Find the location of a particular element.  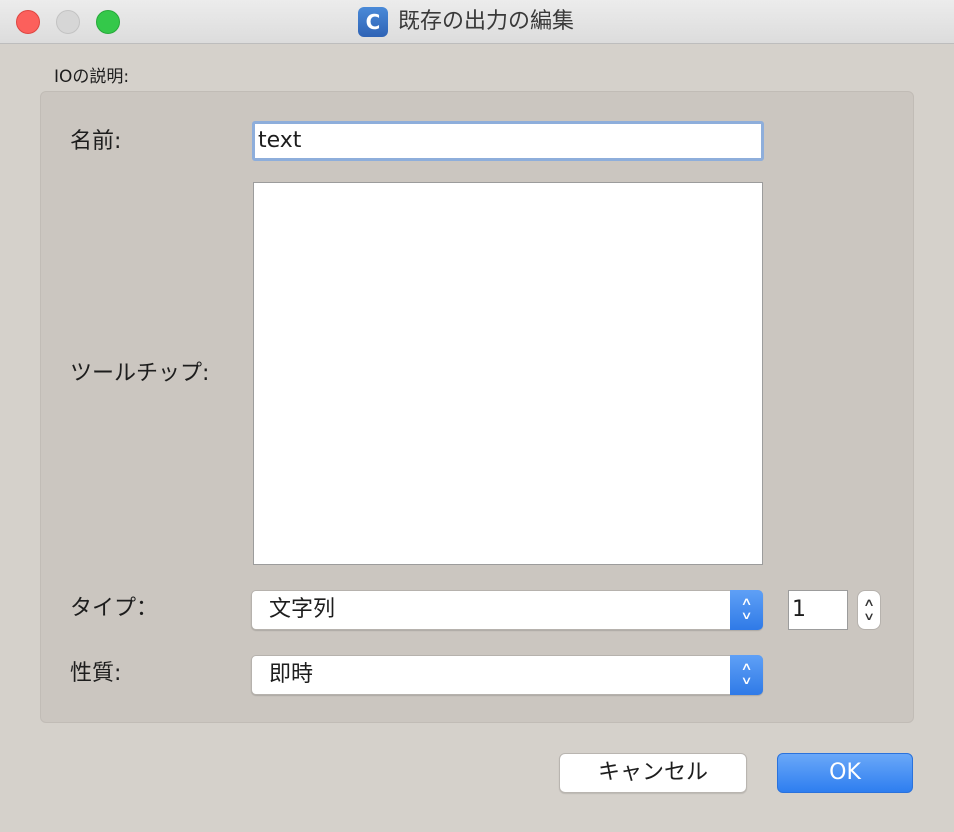

nature-select: 即時 ∧ ∨ is located at coordinates (507, 675).